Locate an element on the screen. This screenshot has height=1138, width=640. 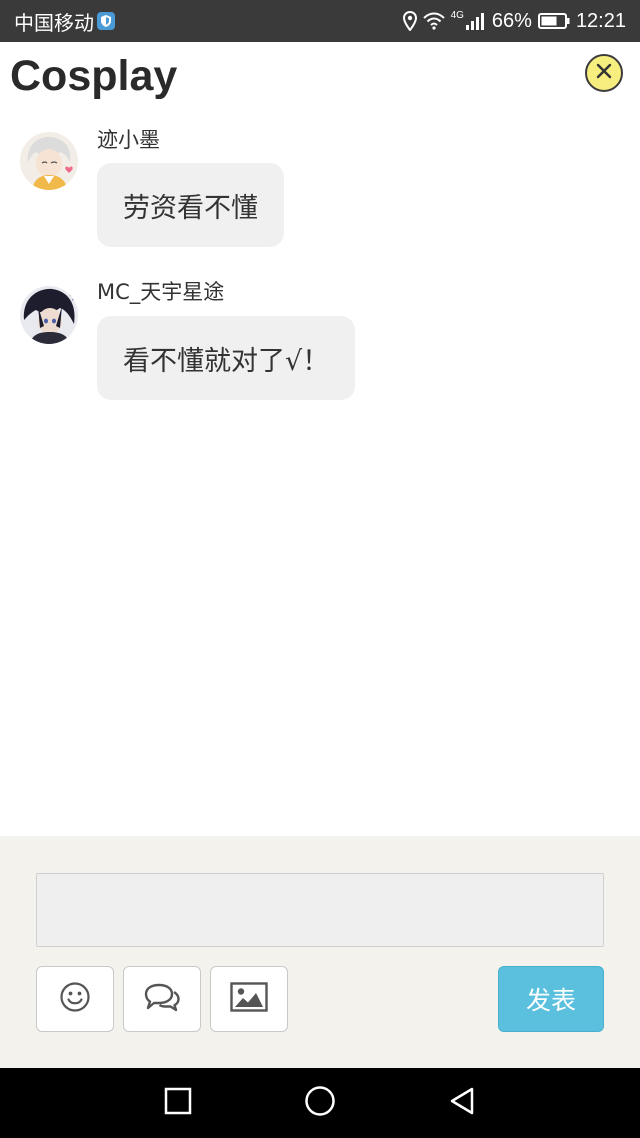
close-circle-icon is located at coordinates (604, 73).